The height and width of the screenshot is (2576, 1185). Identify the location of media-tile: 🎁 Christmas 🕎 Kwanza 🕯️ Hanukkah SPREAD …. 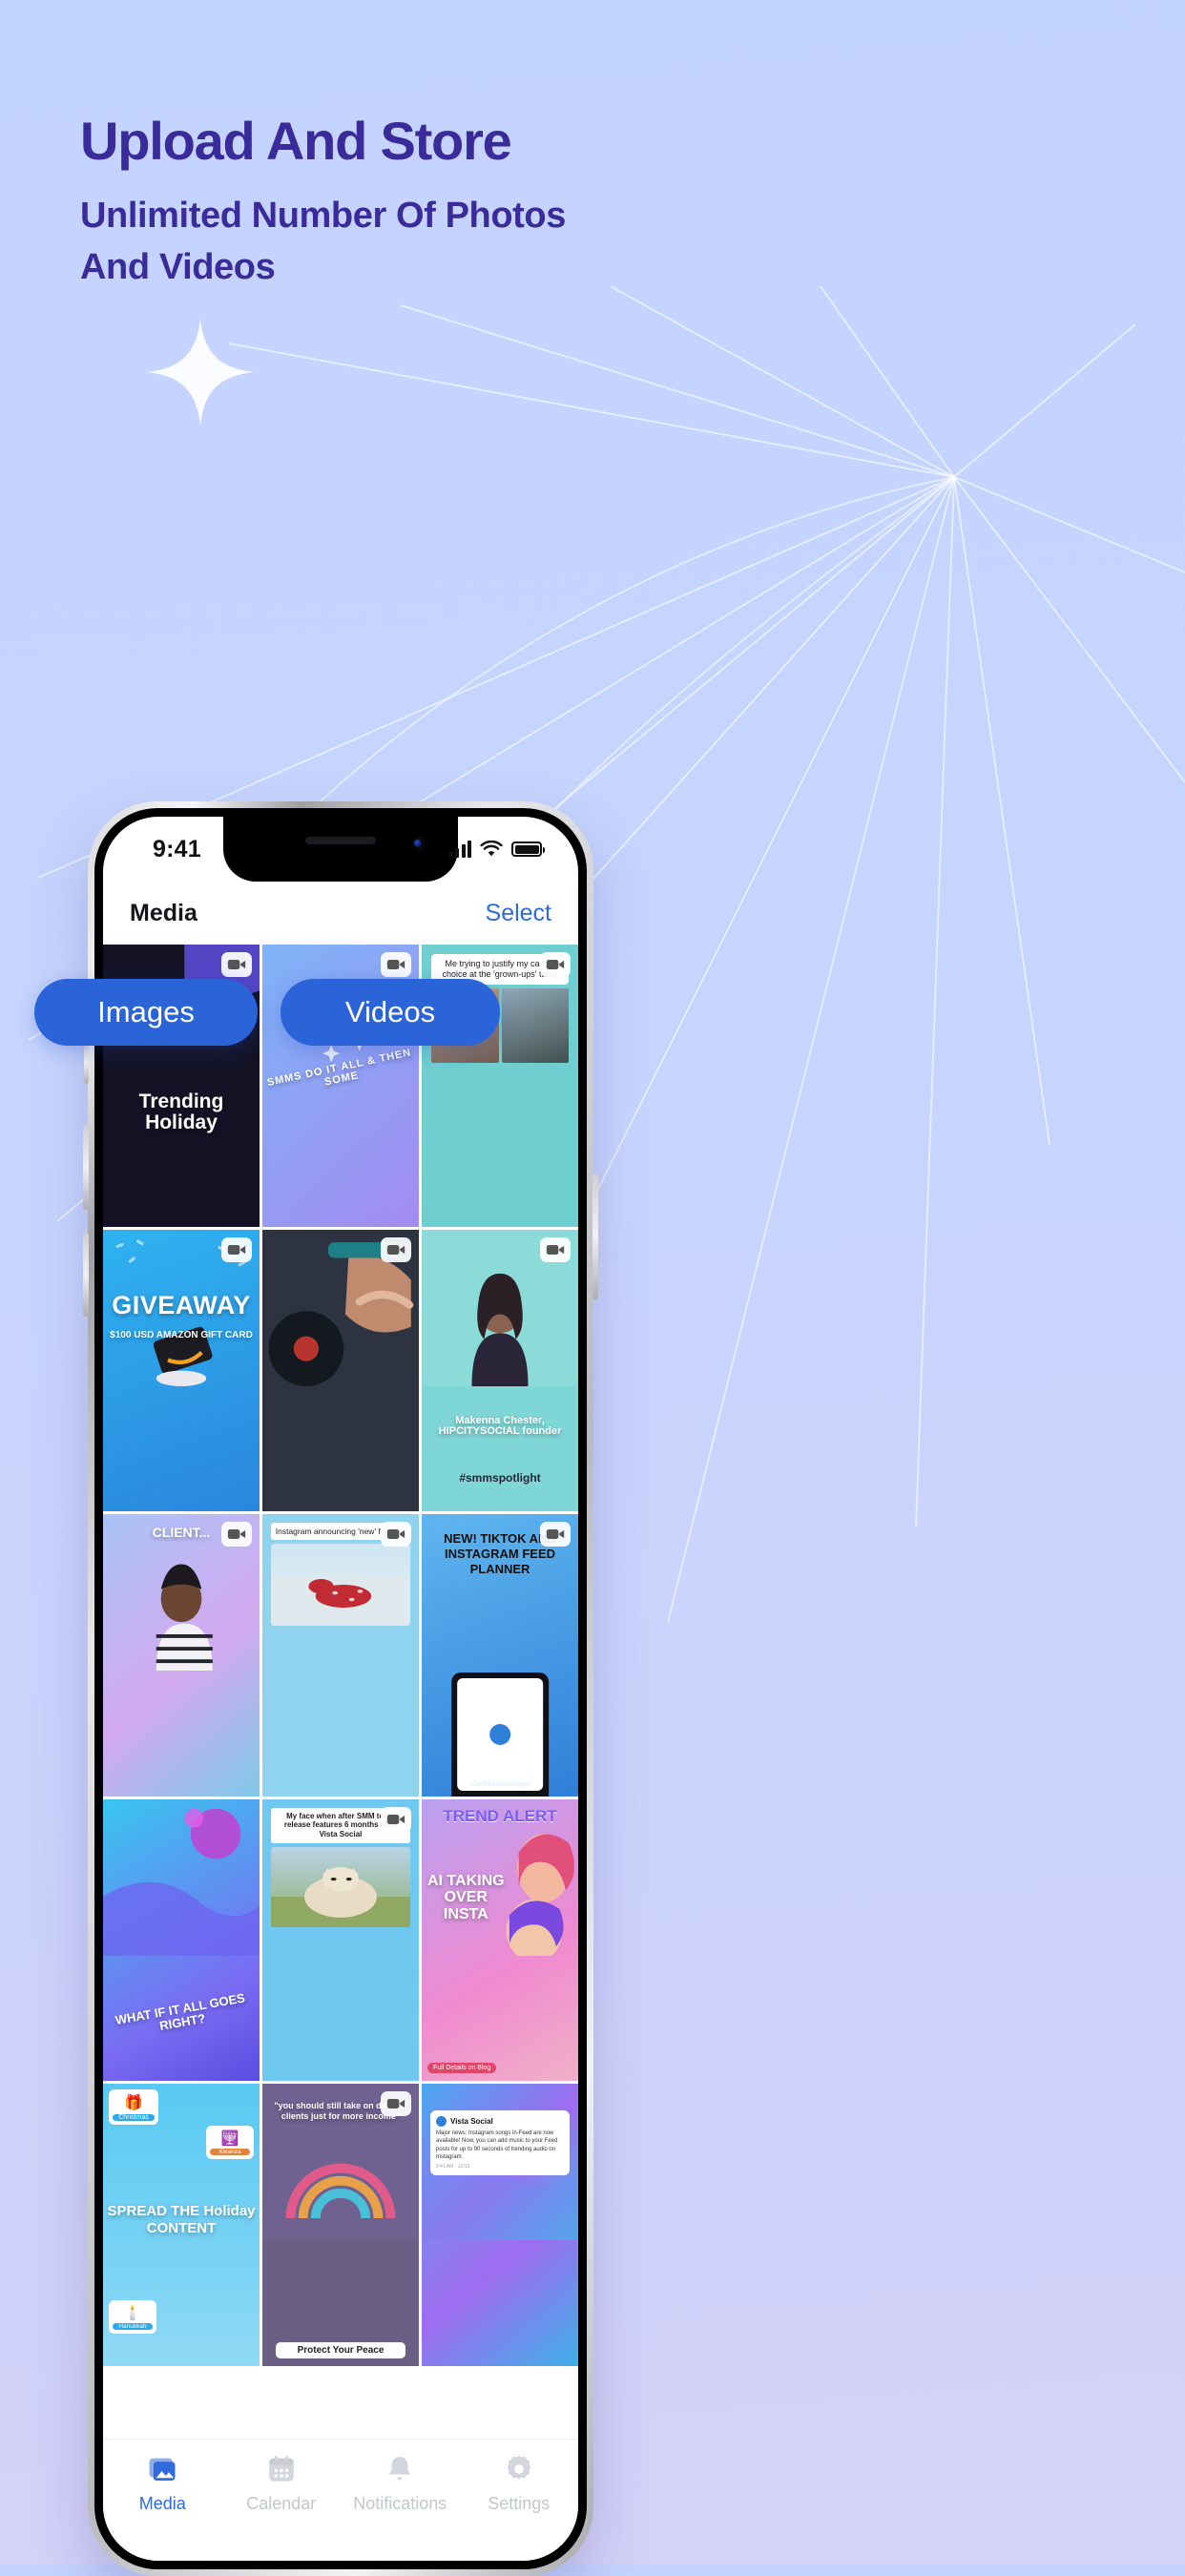
(181, 2225).